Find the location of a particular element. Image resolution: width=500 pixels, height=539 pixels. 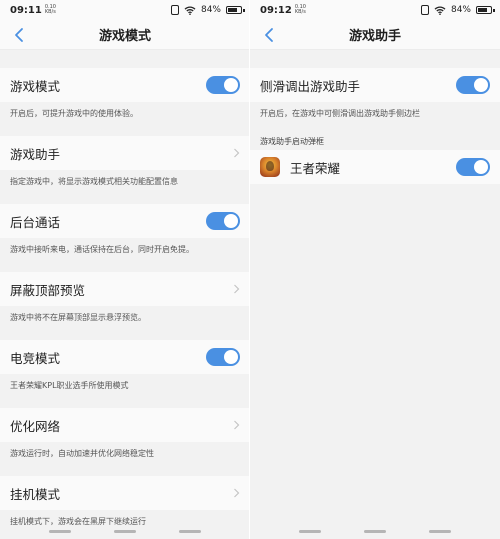

setting-label: 后台通话 is located at coordinates (35, 222).